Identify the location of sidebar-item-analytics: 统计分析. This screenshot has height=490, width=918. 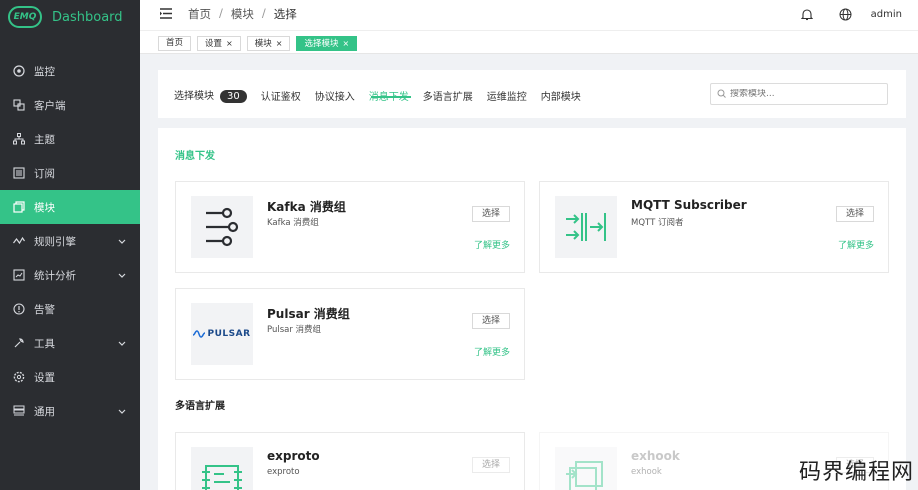
(70, 275).